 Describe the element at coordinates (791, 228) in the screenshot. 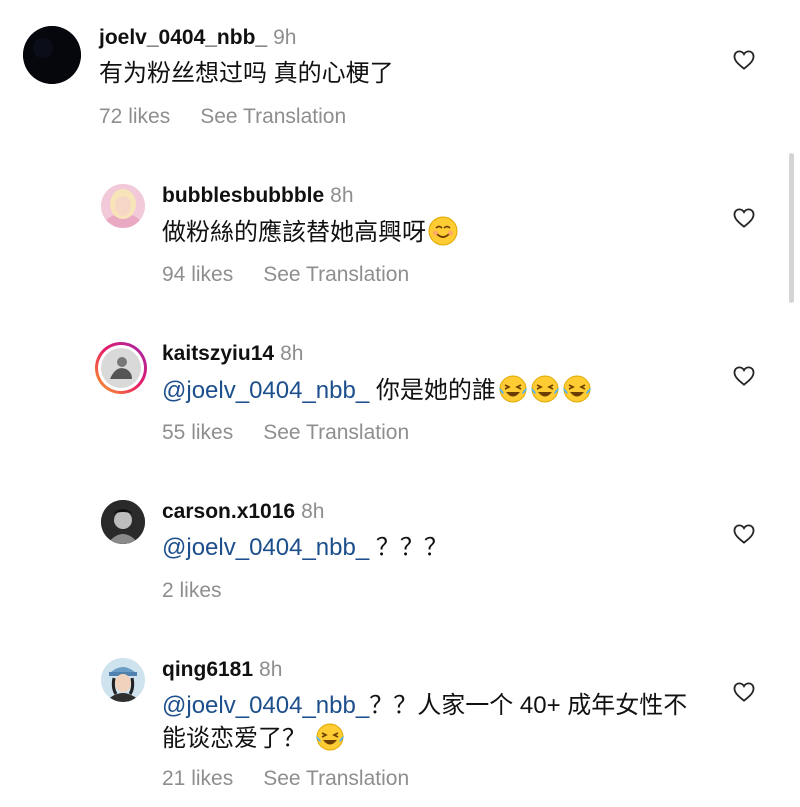

I see `vertical-scrollbar` at that location.